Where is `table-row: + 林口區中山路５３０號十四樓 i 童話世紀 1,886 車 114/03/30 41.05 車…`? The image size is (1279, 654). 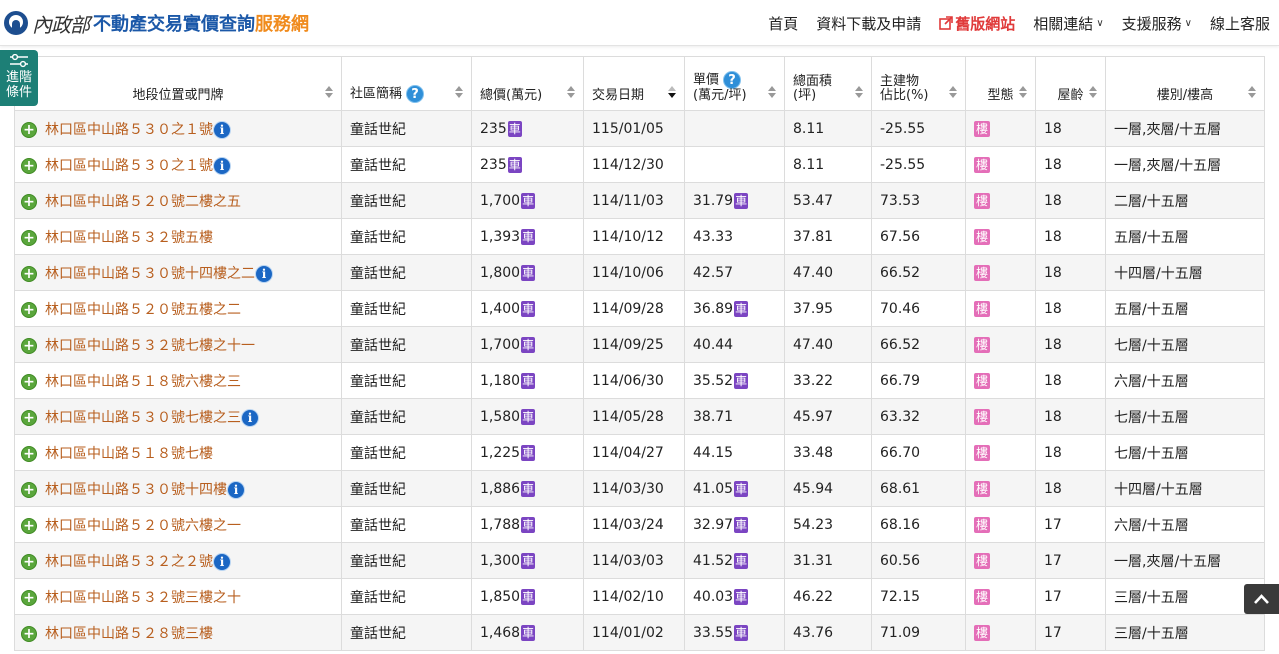 table-row: + 林口區中山路５３０號十四樓 i 童話世紀 1,886 車 114/03/30 41.05 車… is located at coordinates (639, 488).